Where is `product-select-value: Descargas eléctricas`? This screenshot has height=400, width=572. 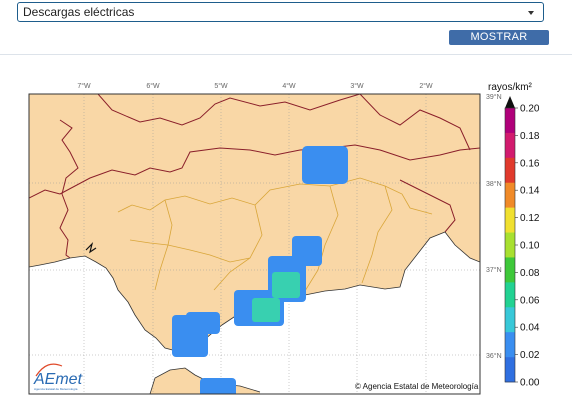
product-select-value: Descargas eléctricas is located at coordinates (79, 12).